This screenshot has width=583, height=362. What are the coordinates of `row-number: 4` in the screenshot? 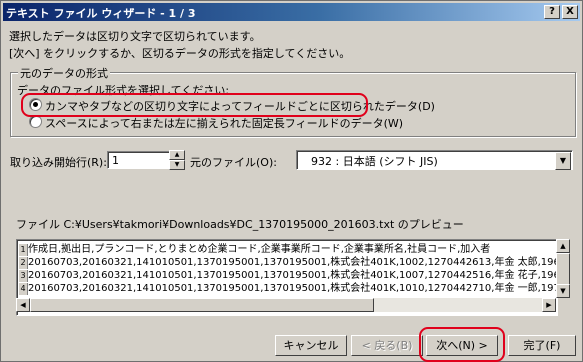 It's located at (23, 289).